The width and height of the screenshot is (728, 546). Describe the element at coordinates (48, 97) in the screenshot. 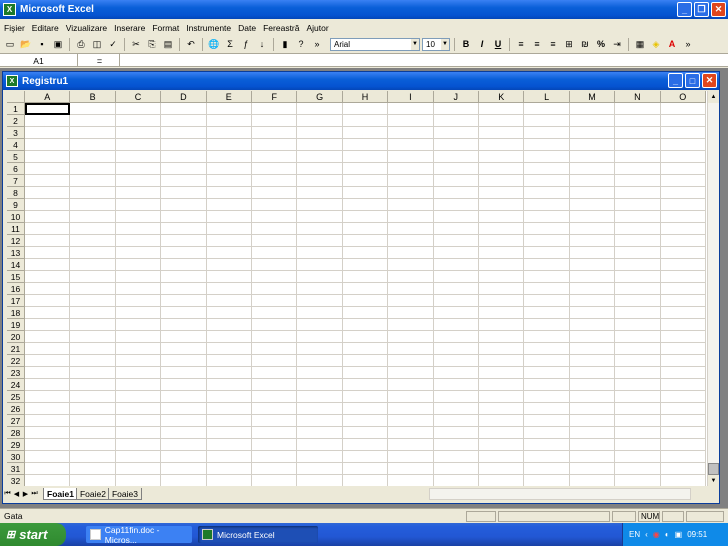

I see `column-header: A` at that location.